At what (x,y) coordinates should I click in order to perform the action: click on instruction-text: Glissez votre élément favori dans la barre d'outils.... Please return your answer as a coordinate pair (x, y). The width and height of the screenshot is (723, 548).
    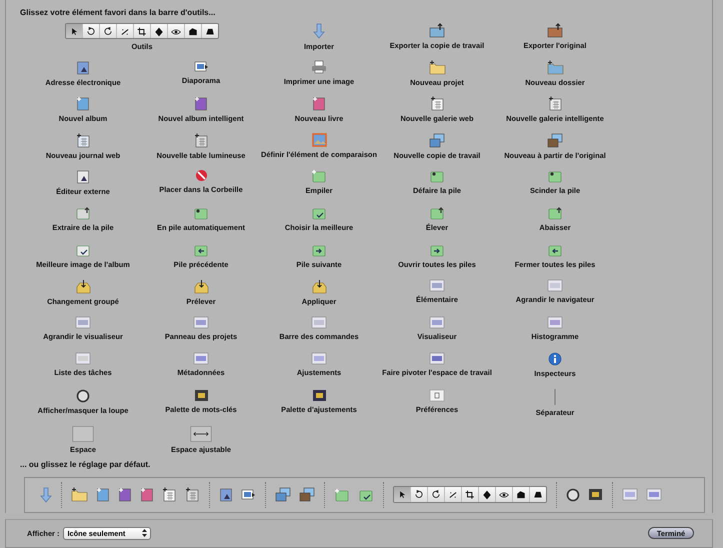
    Looking at the image, I should click on (118, 12).